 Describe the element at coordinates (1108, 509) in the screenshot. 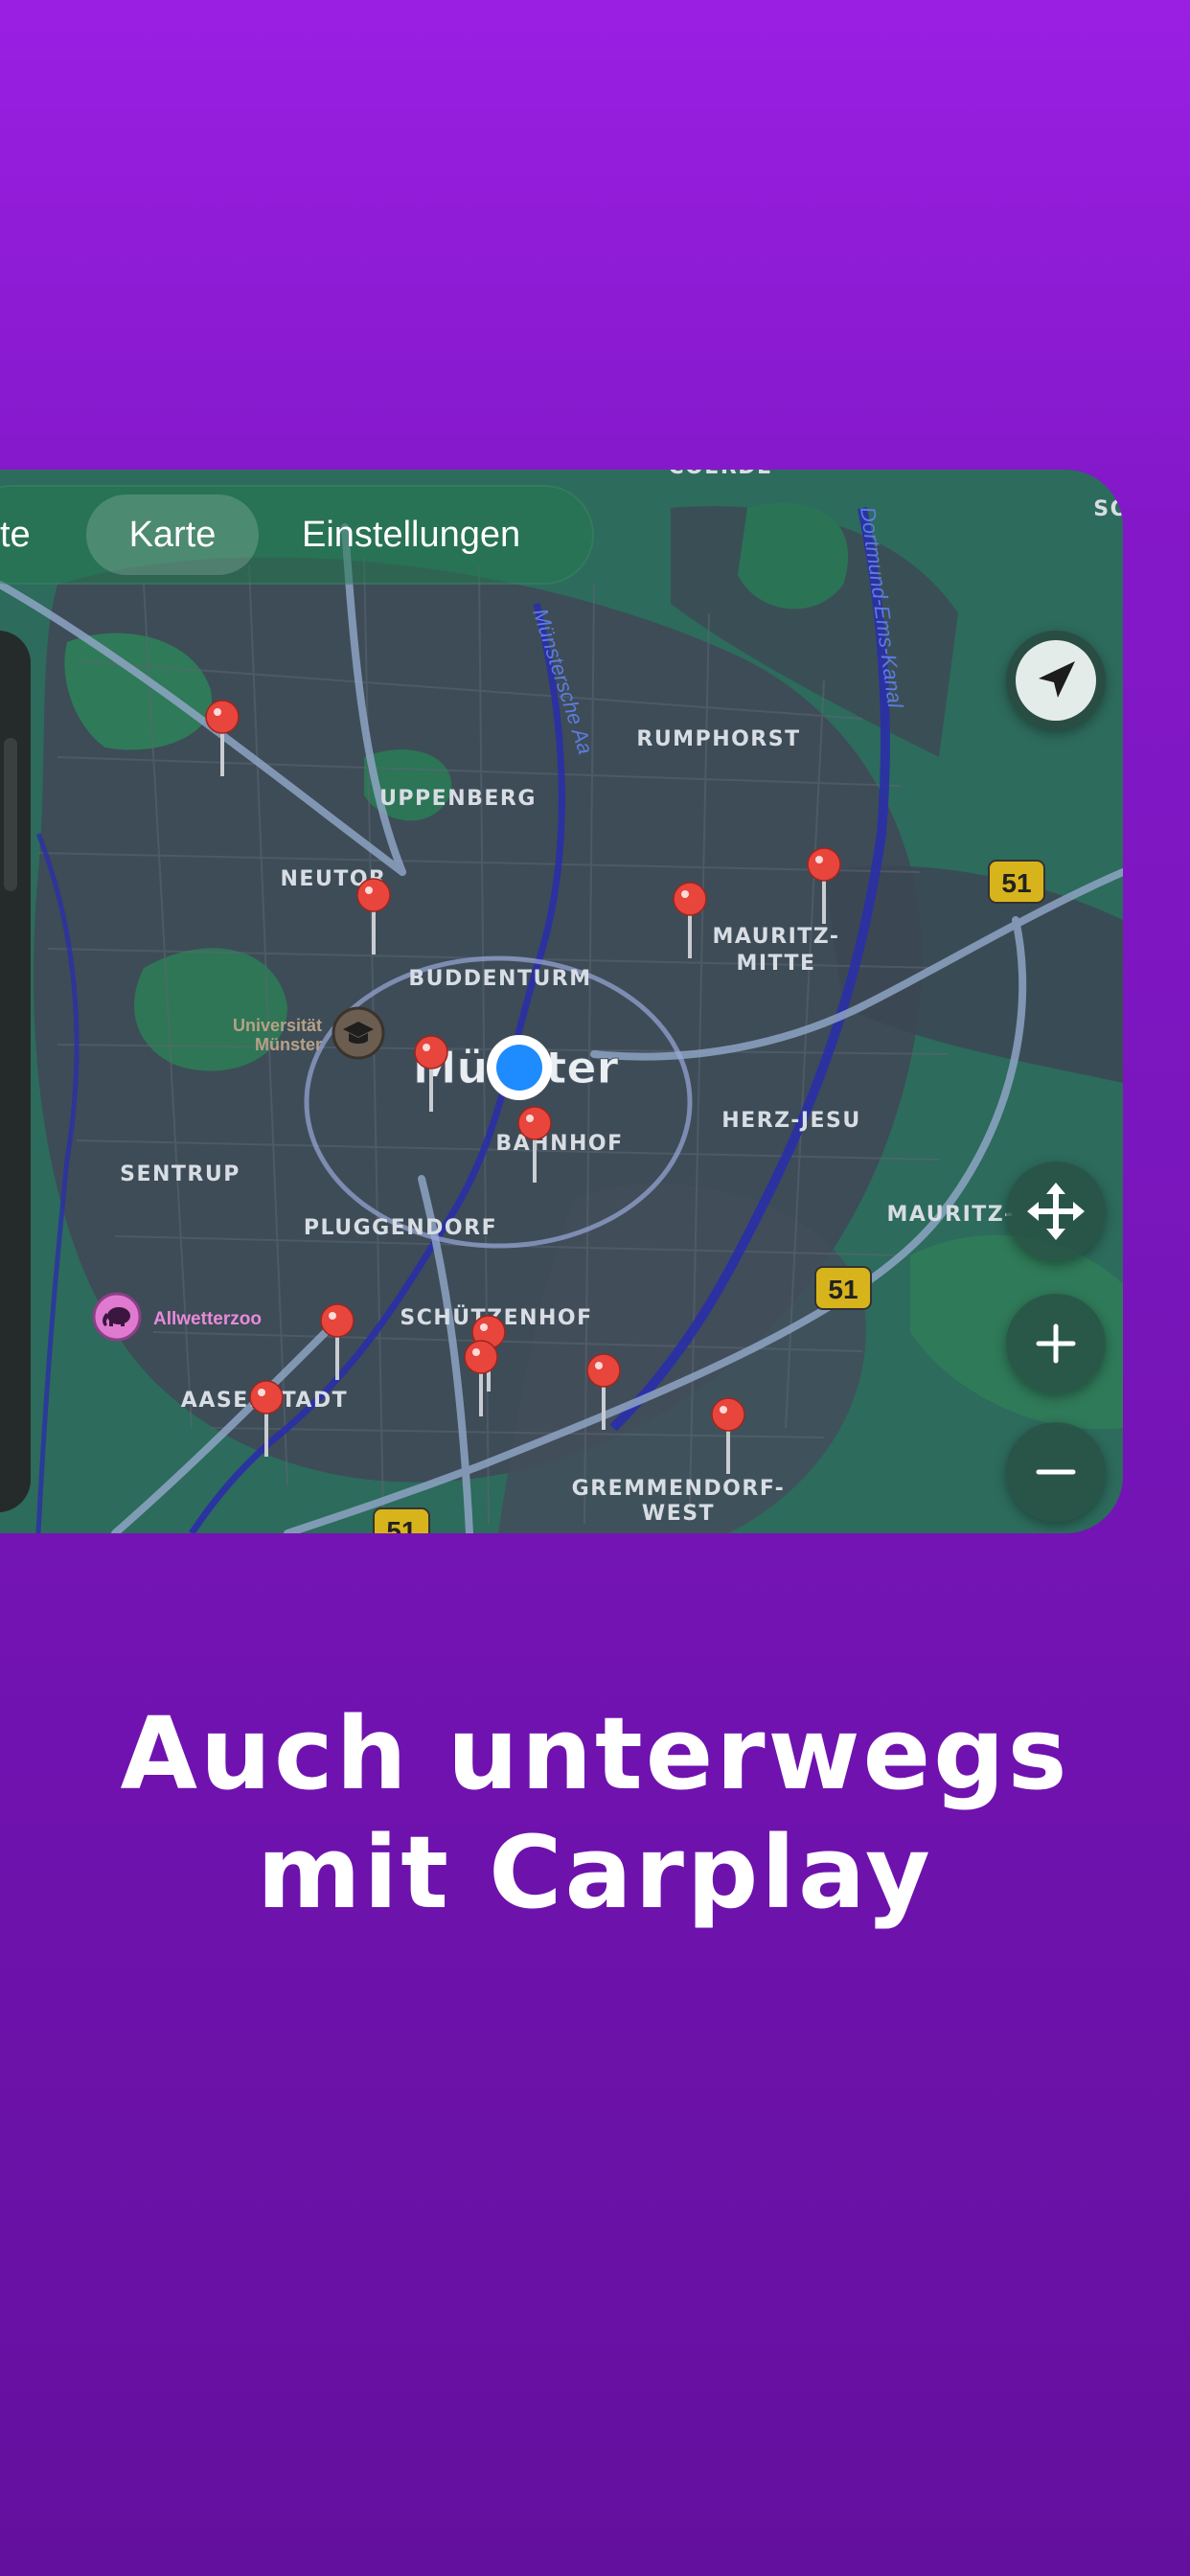

I see `district-label: SO` at that location.